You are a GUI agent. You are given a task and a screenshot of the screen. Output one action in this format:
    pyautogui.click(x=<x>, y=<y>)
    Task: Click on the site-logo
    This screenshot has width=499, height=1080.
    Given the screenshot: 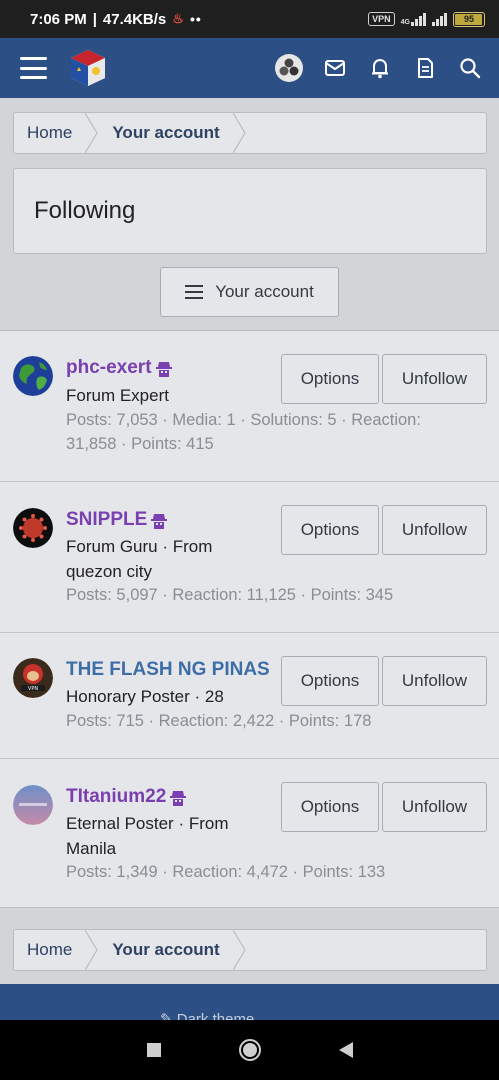 What is the action you would take?
    pyautogui.click(x=88, y=68)
    